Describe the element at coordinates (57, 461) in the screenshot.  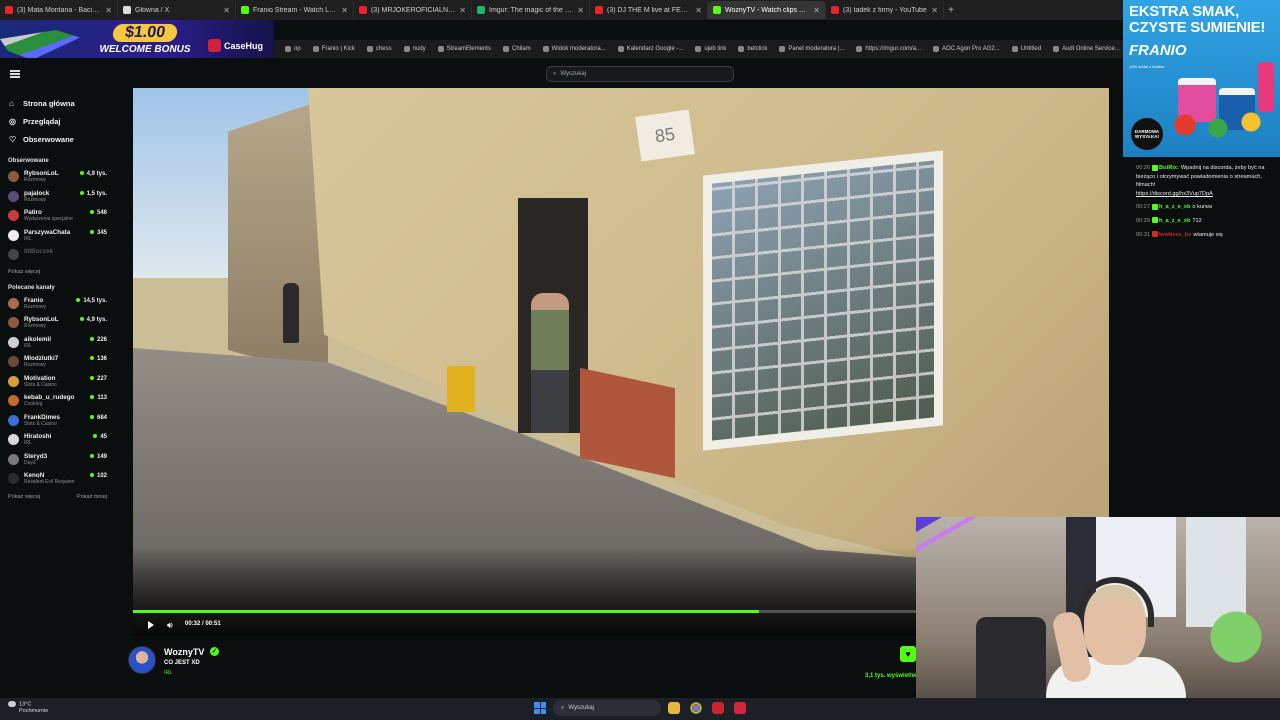
I see `channel-list-item: Steryd3 DayZ 149` at that location.